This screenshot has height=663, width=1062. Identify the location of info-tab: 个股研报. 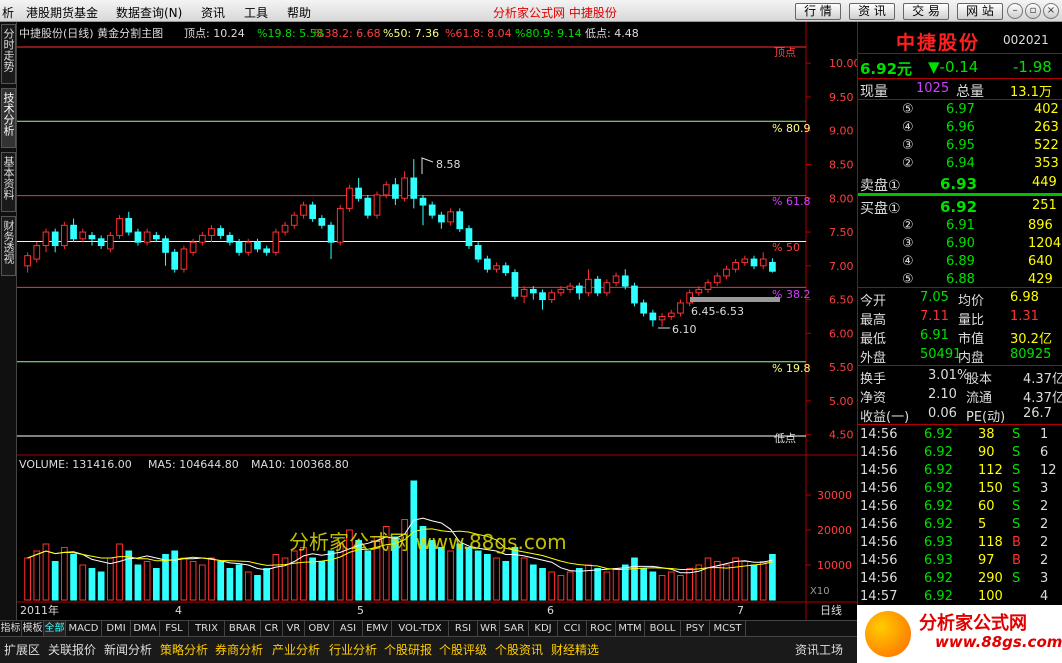
(408, 649).